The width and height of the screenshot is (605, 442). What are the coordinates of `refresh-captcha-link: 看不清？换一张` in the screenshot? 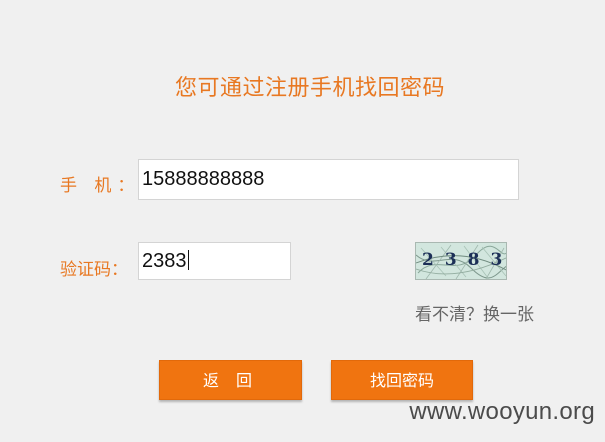 It's located at (474, 312).